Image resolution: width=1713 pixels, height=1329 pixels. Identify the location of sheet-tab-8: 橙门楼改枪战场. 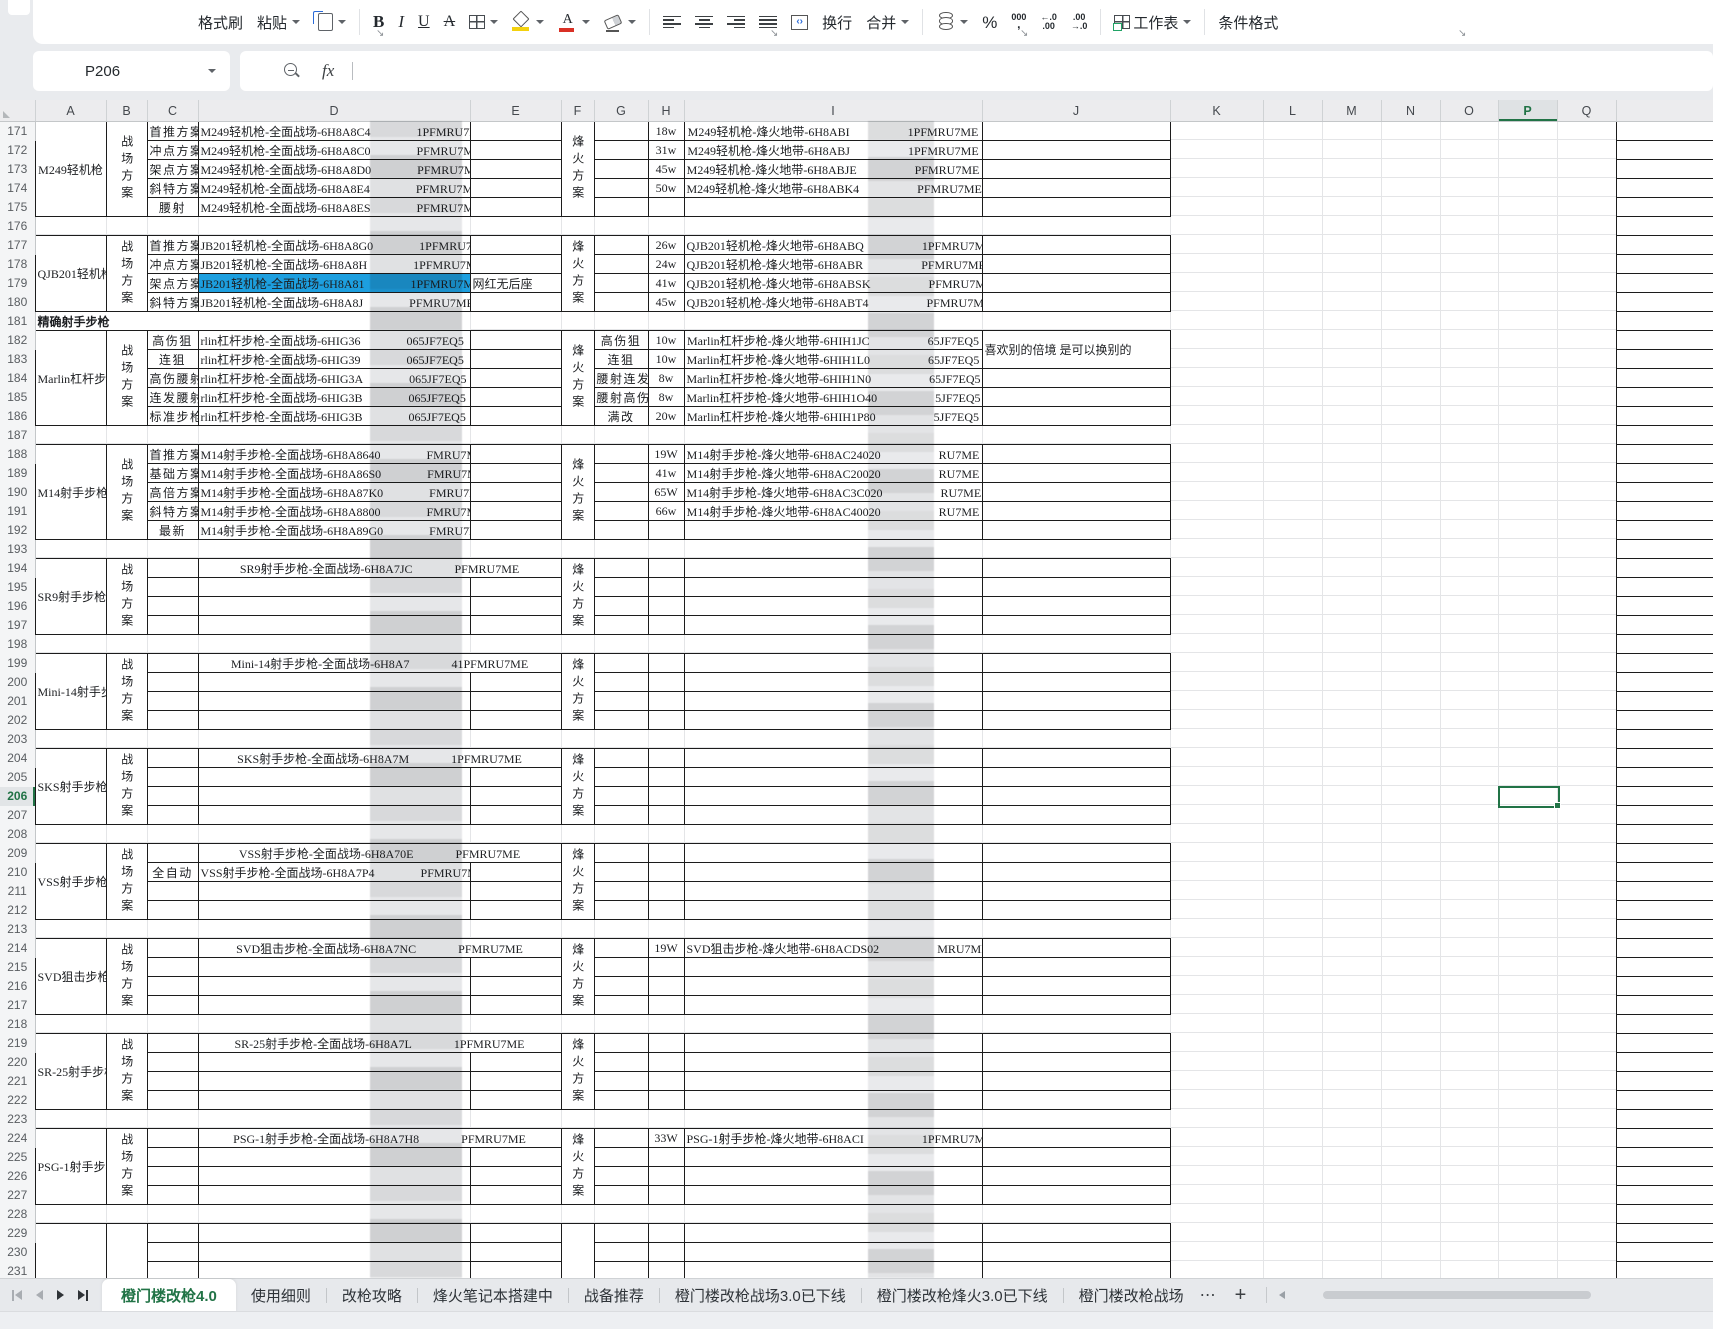
(1127, 1295).